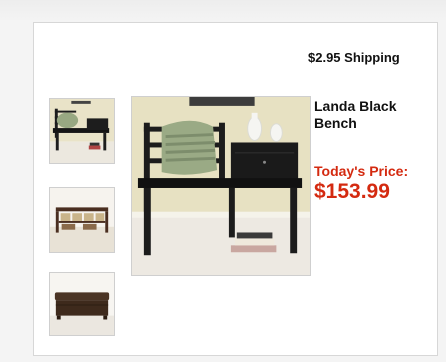 Image resolution: width=446 pixels, height=362 pixels. I want to click on bench-thumbnail-image, so click(82, 131).